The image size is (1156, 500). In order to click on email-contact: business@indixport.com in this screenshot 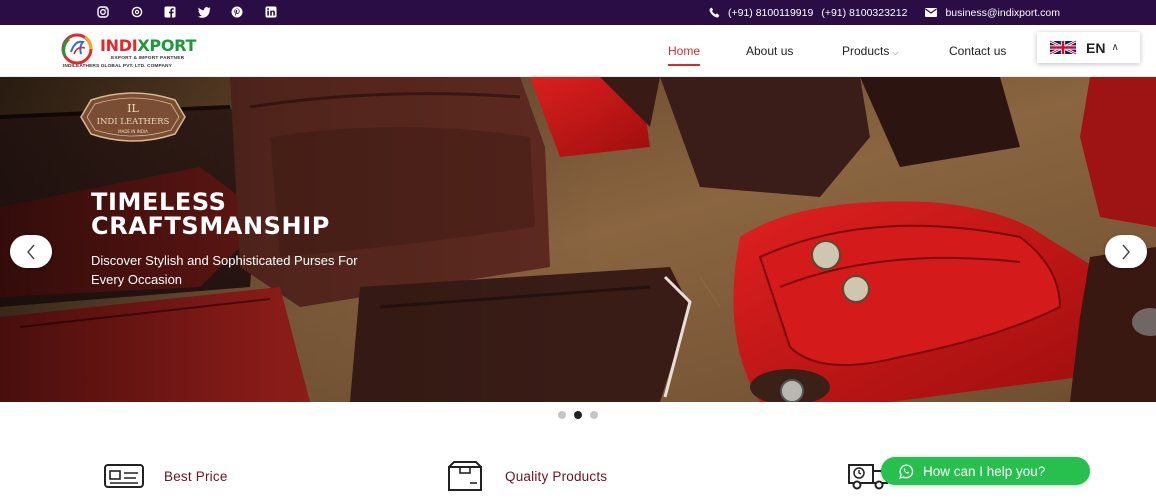, I will do `click(992, 13)`.